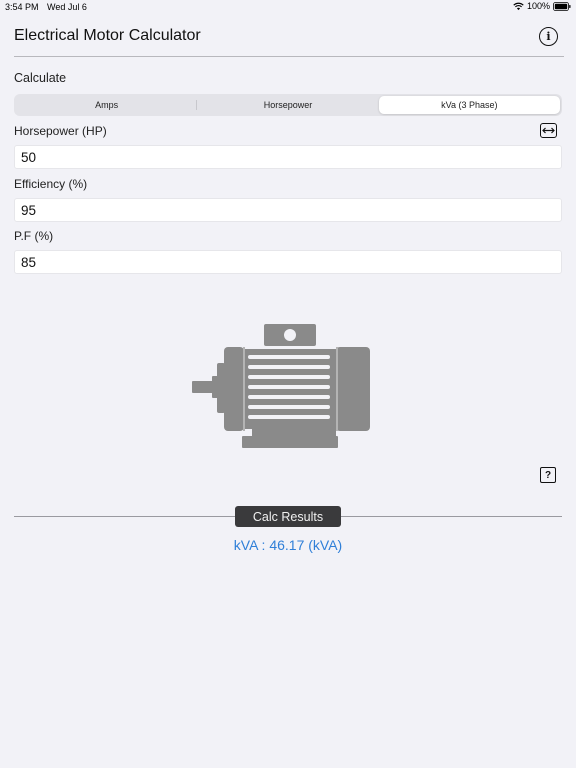  What do you see at coordinates (548, 36) in the screenshot?
I see `info-icon: i` at bounding box center [548, 36].